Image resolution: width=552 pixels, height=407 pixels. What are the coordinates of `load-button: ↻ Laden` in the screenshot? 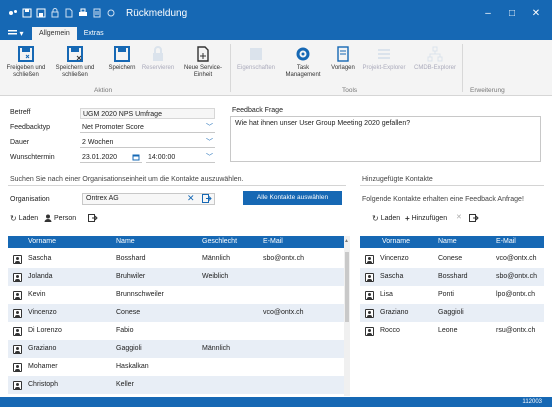 It's located at (24, 218).